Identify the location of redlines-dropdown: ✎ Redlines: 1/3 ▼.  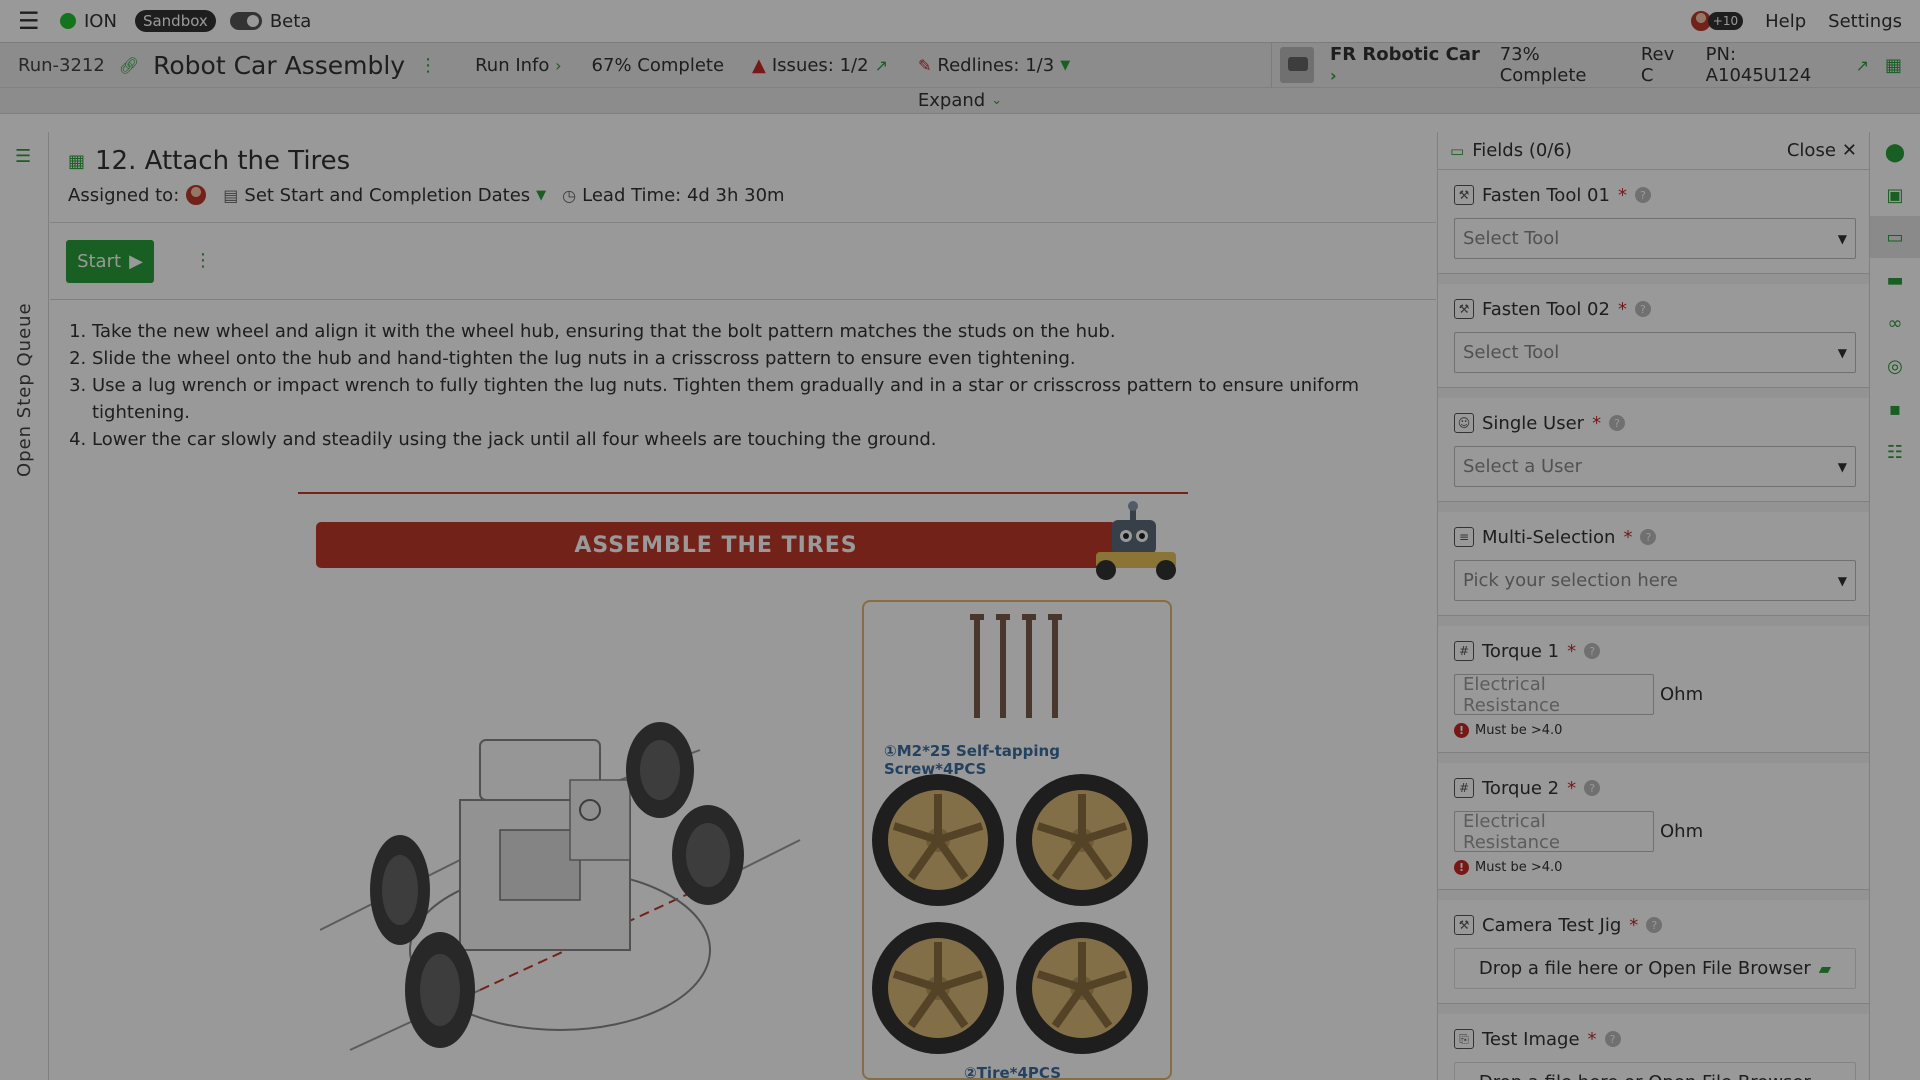
(994, 65).